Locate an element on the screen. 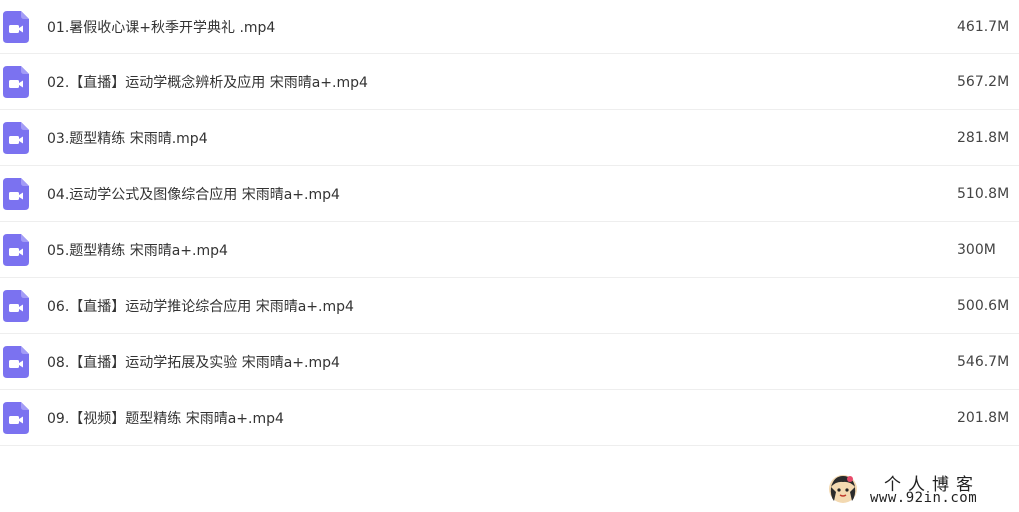 Image resolution: width=1019 pixels, height=512 pixels. file-row: 09.【视频】题型精练 宋雨晴a+.mp4 201.8M is located at coordinates (509, 418).